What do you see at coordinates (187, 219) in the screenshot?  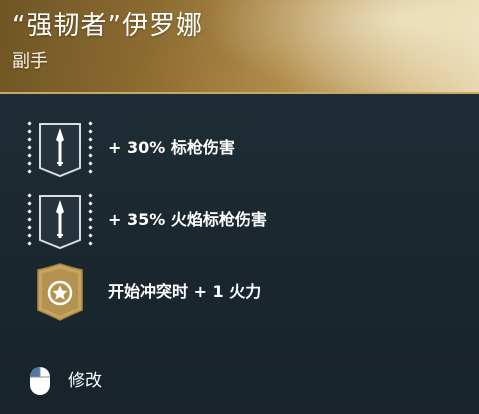 I see `perk-text: + 35% 火焰标枪伤害` at bounding box center [187, 219].